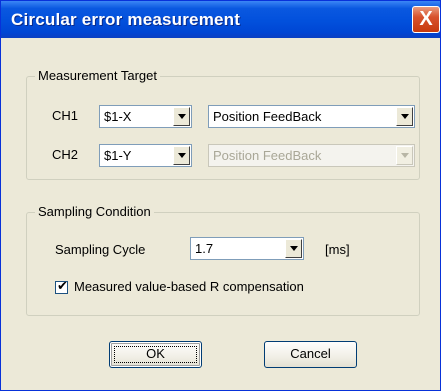 Image resolution: width=441 pixels, height=391 pixels. Describe the element at coordinates (65, 154) in the screenshot. I see `ch2-label: CH2` at that location.